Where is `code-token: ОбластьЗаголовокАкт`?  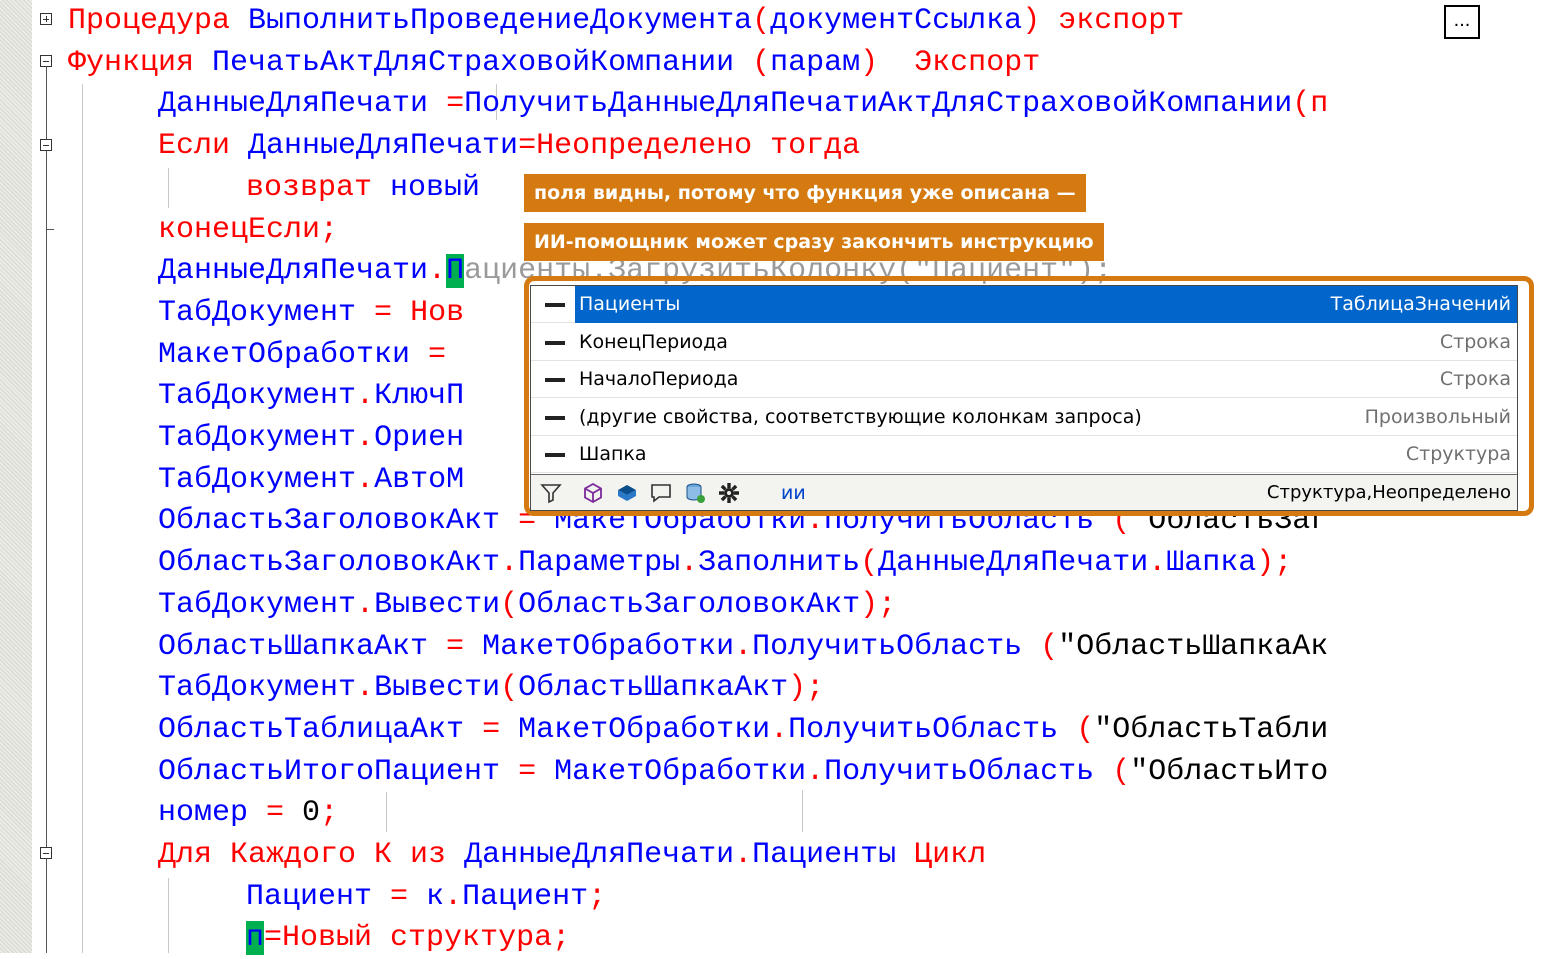 code-token: ОбластьЗаголовокАкт is located at coordinates (338, 521).